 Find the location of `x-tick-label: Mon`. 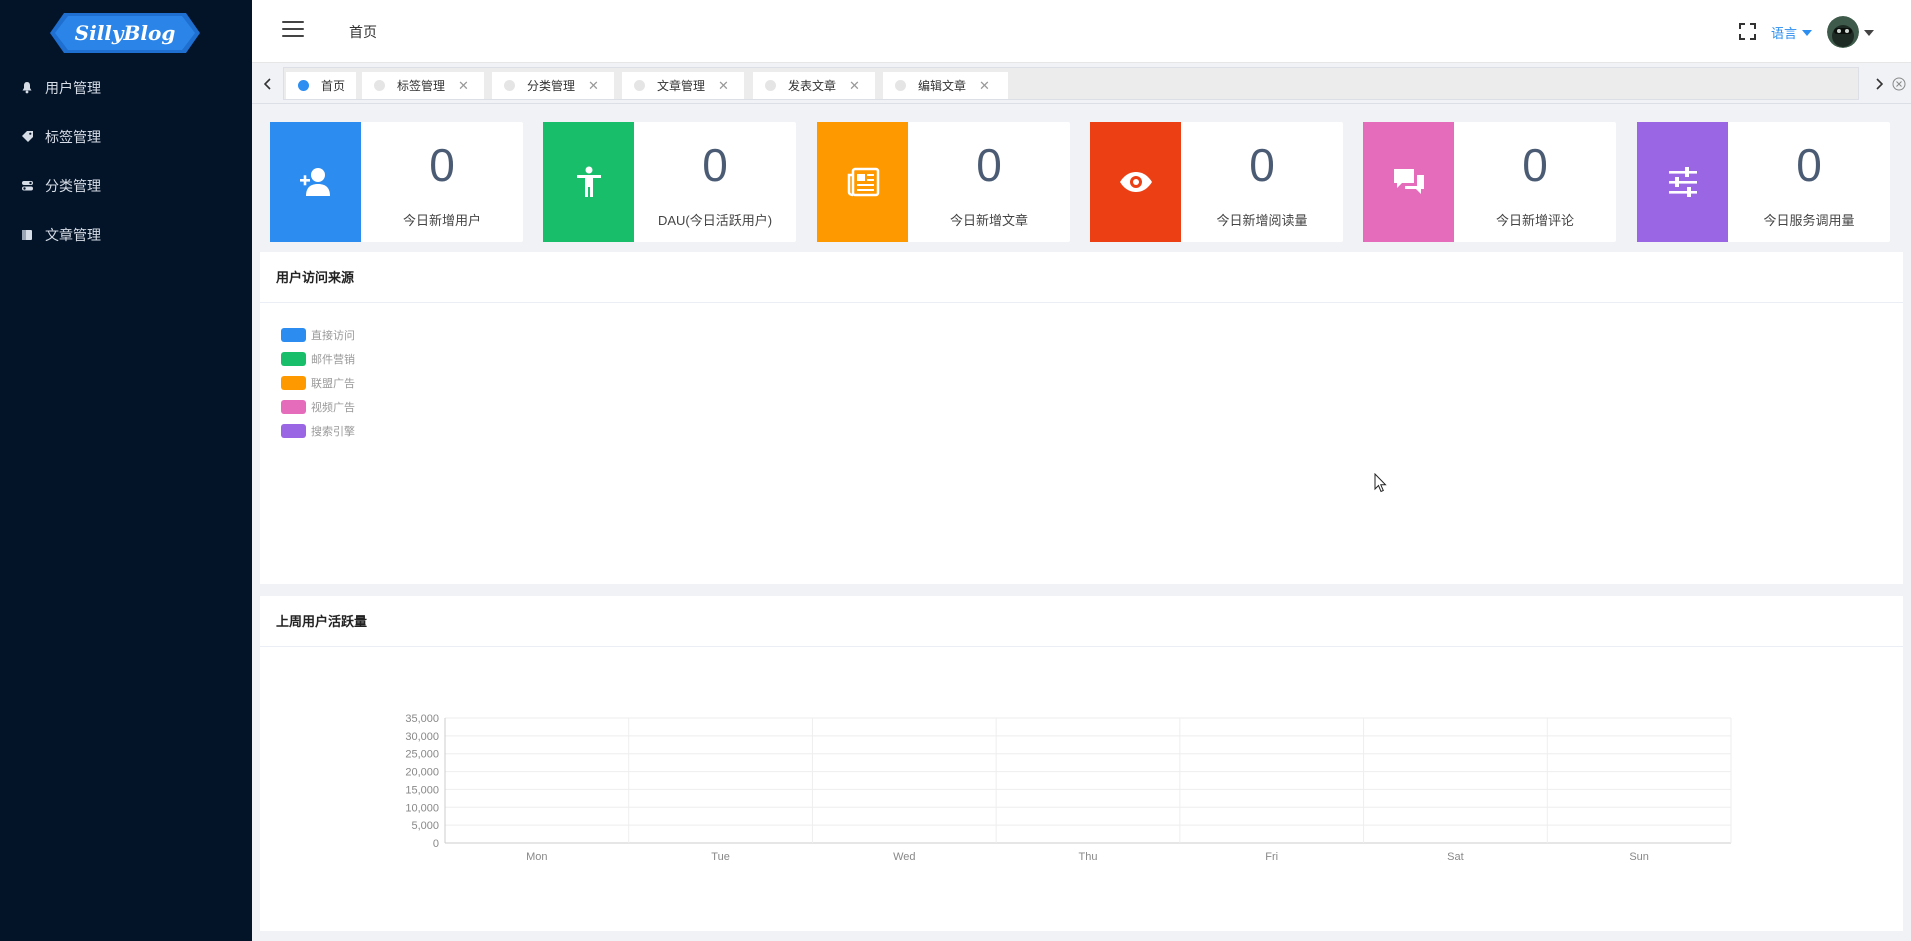

x-tick-label: Mon is located at coordinates (536, 857).